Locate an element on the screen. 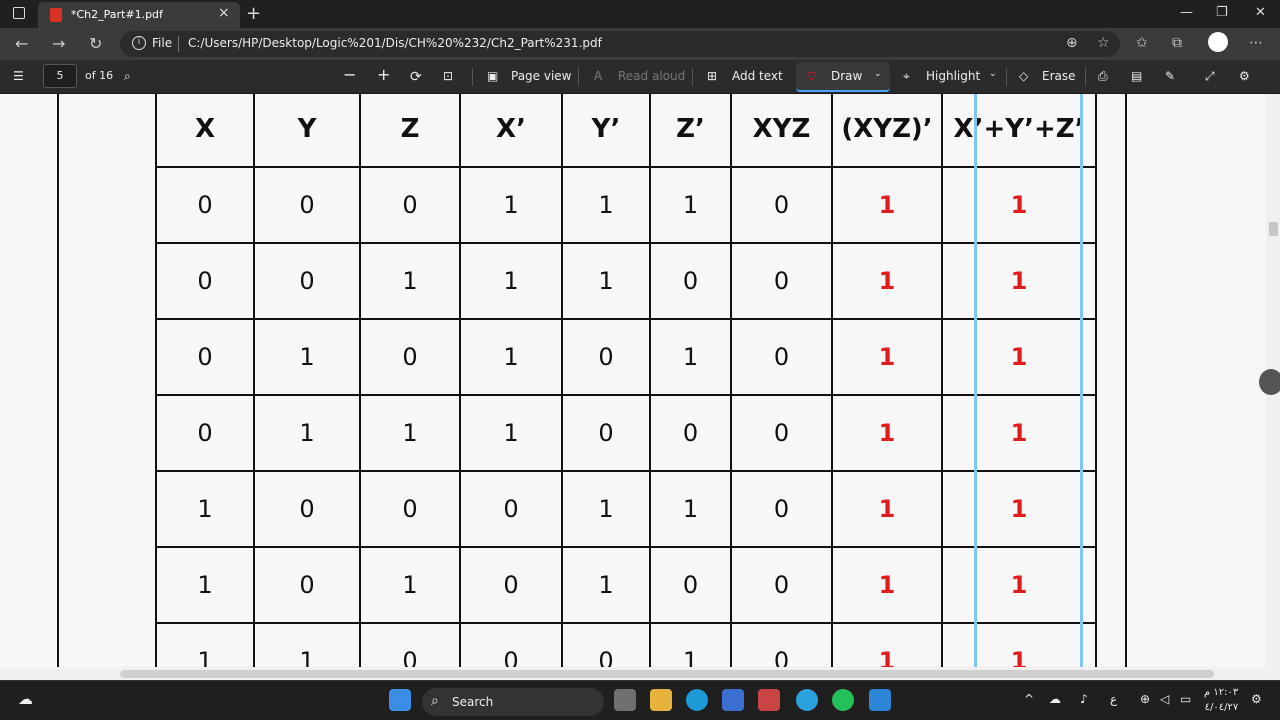 This screenshot has width=1280, height=720. table-row: 1 0 0 0 1 1 0 1 1 is located at coordinates (626, 509).